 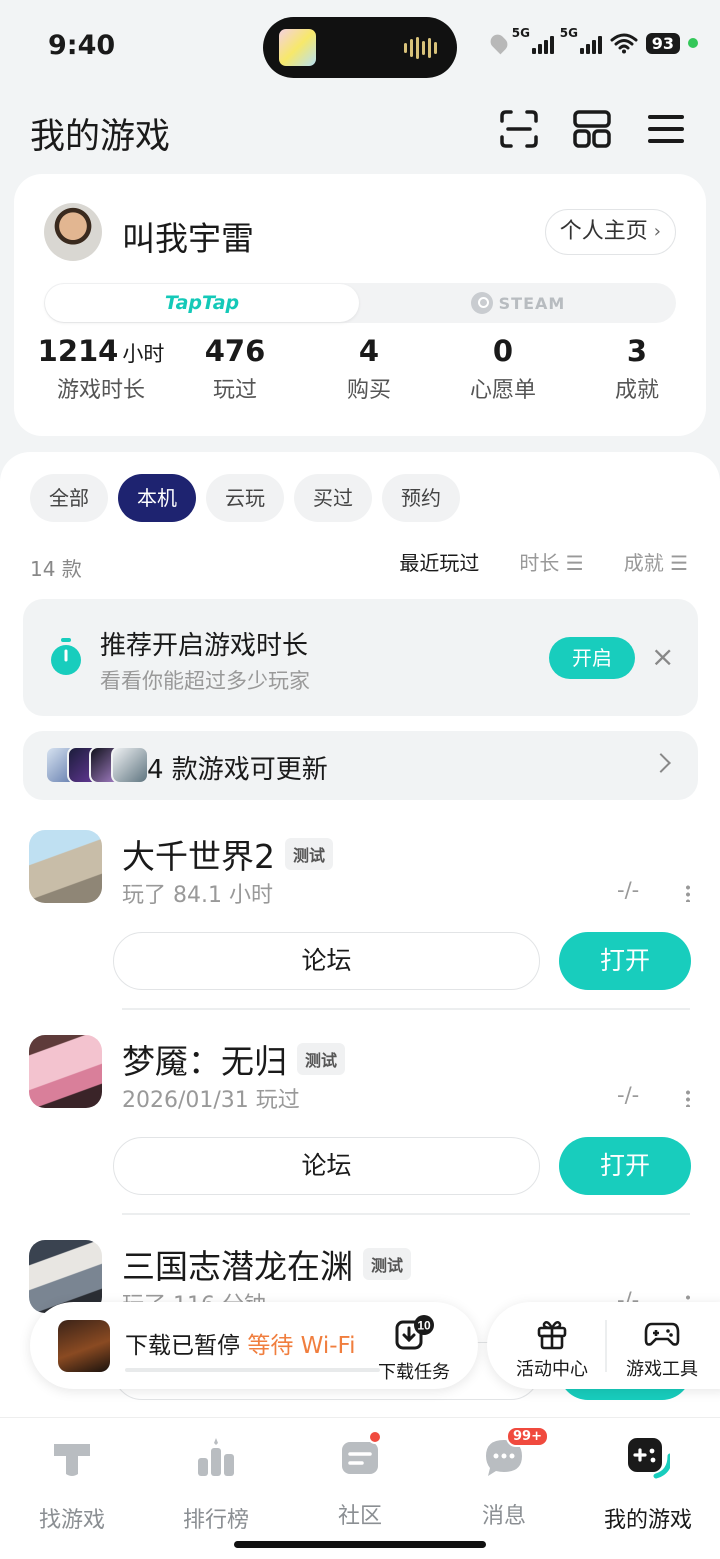 What do you see at coordinates (235, 369) in the screenshot?
I see `stat-played: 476 玩过` at bounding box center [235, 369].